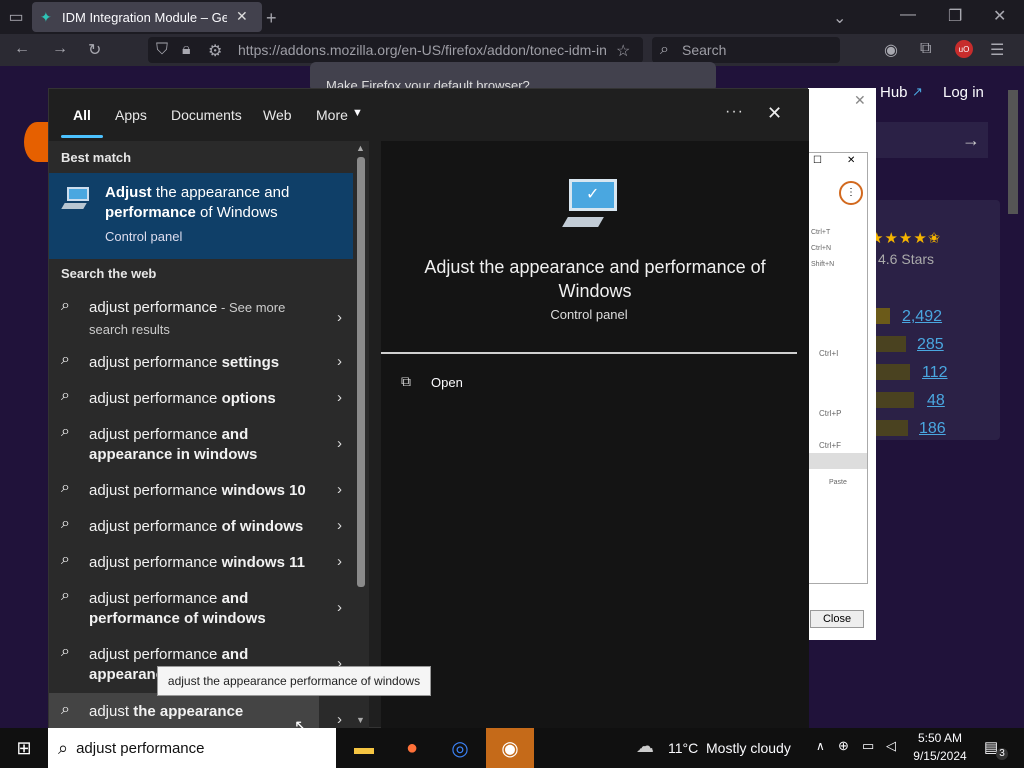  What do you see at coordinates (589, 353) in the screenshot?
I see `preview-divider` at bounding box center [589, 353].